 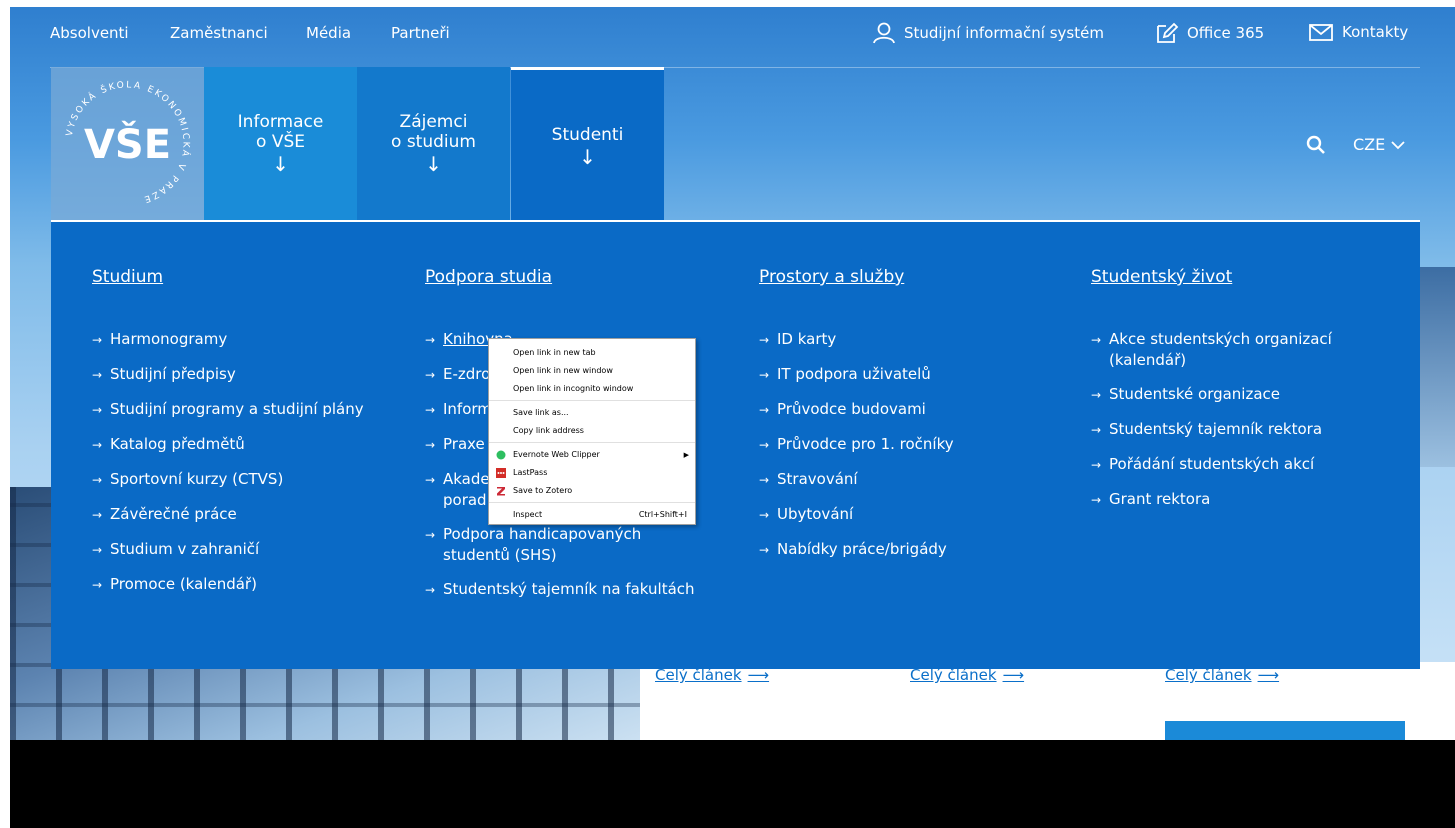 What do you see at coordinates (909, 514) in the screenshot?
I see `menu-item: → Ubytování` at bounding box center [909, 514].